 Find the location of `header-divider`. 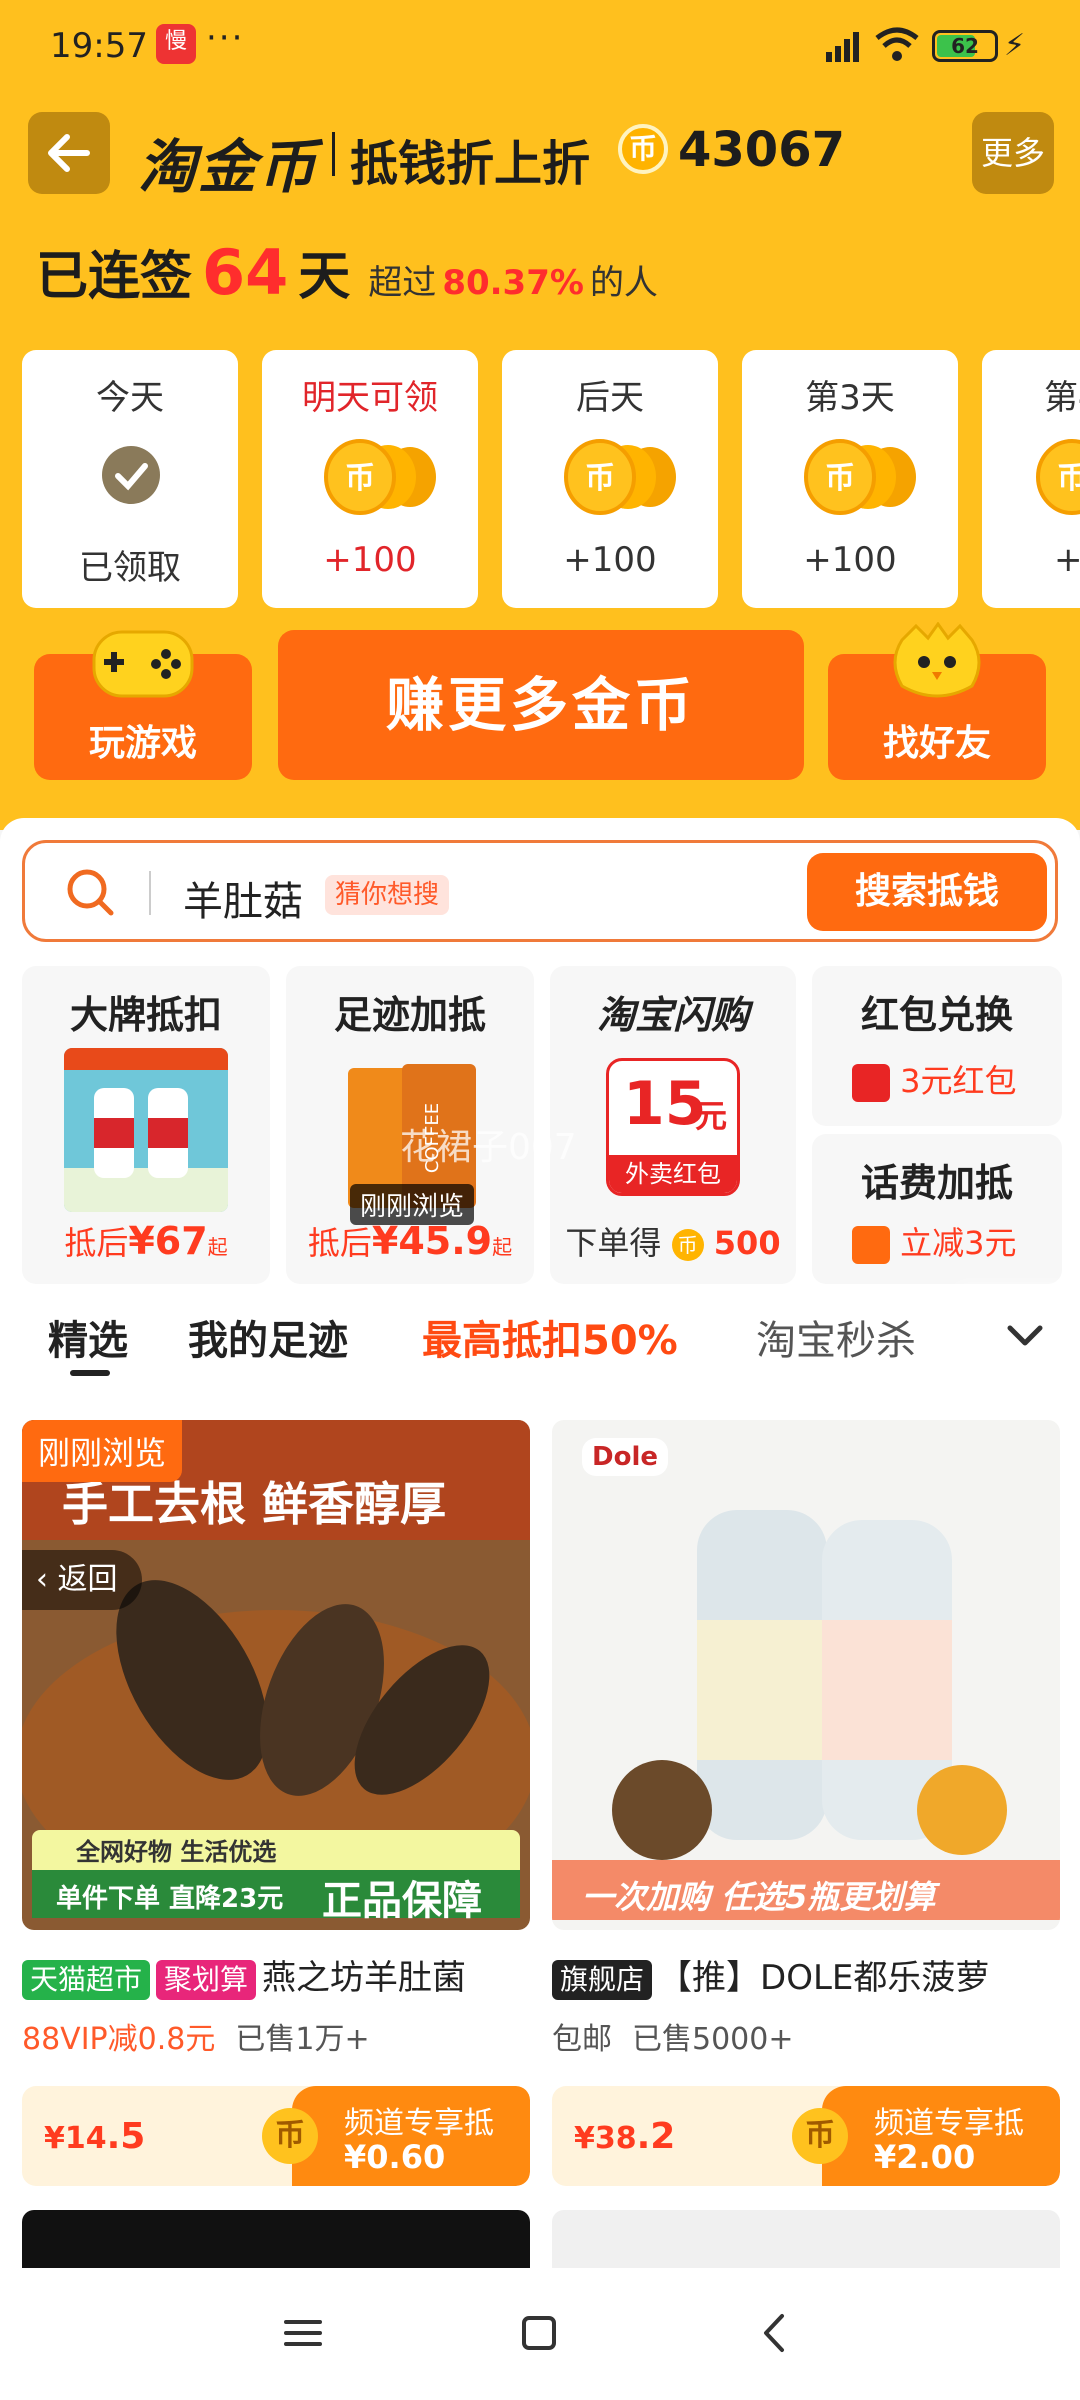

header-divider is located at coordinates (333, 154).